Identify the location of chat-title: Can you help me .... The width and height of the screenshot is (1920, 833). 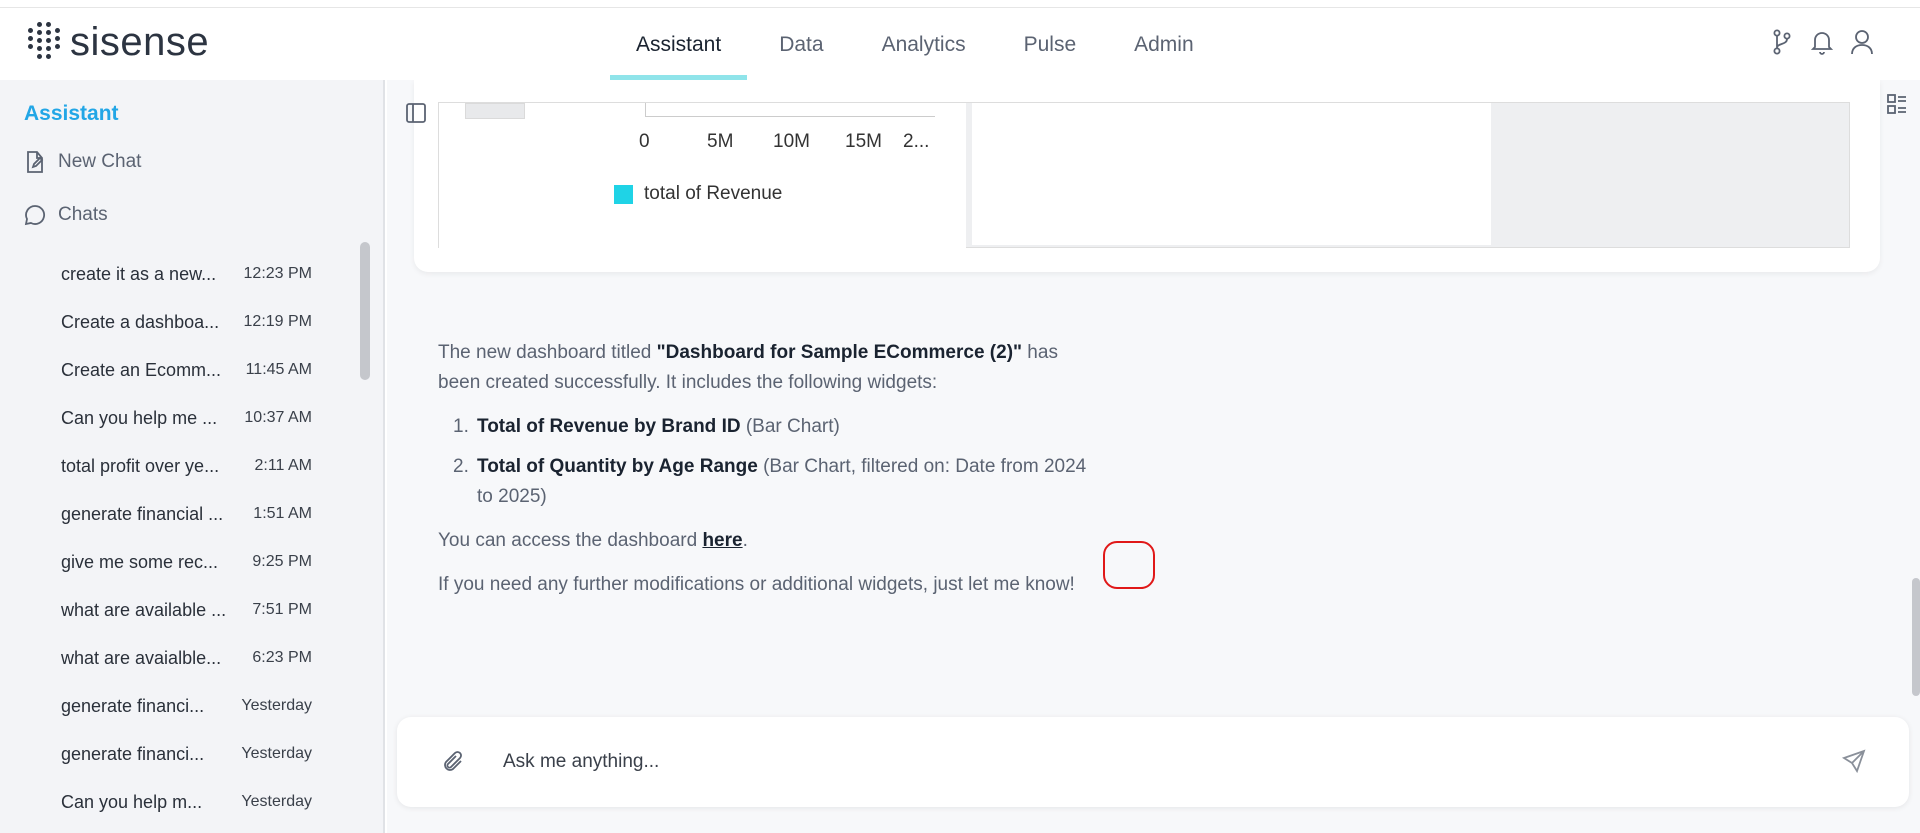
(139, 417).